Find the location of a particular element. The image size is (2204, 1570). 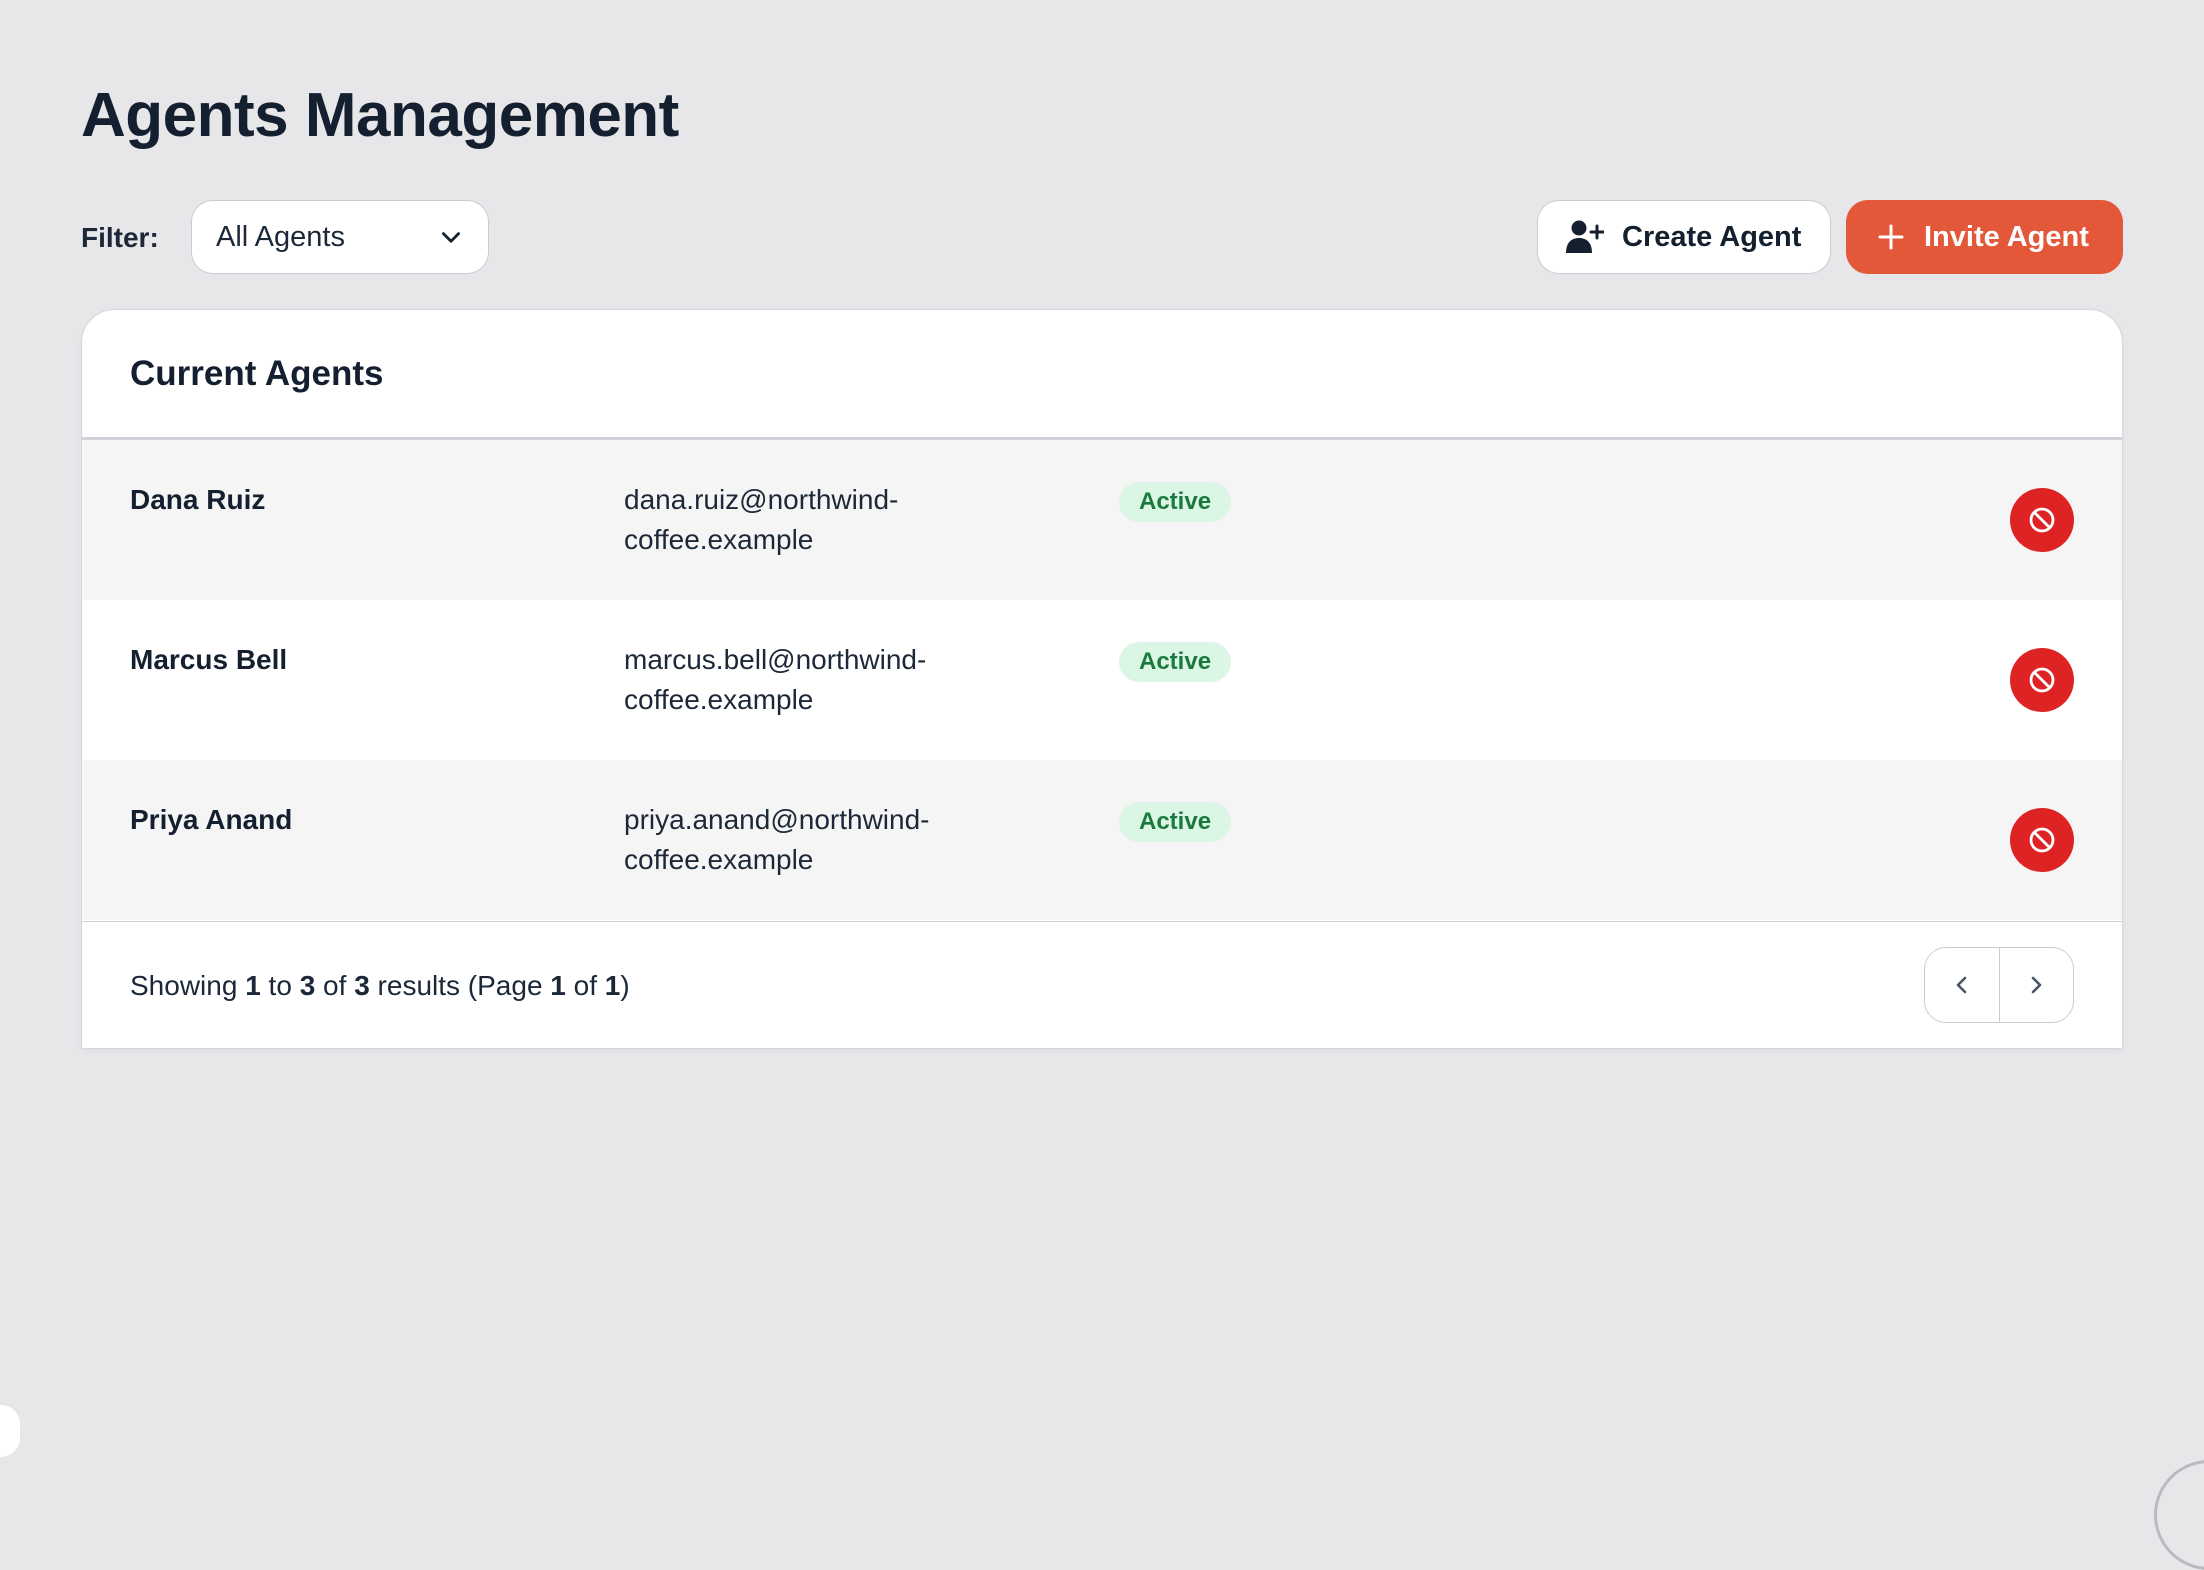

agent-email: marcus.bell@northwind- coffee.example is located at coordinates (804, 680).